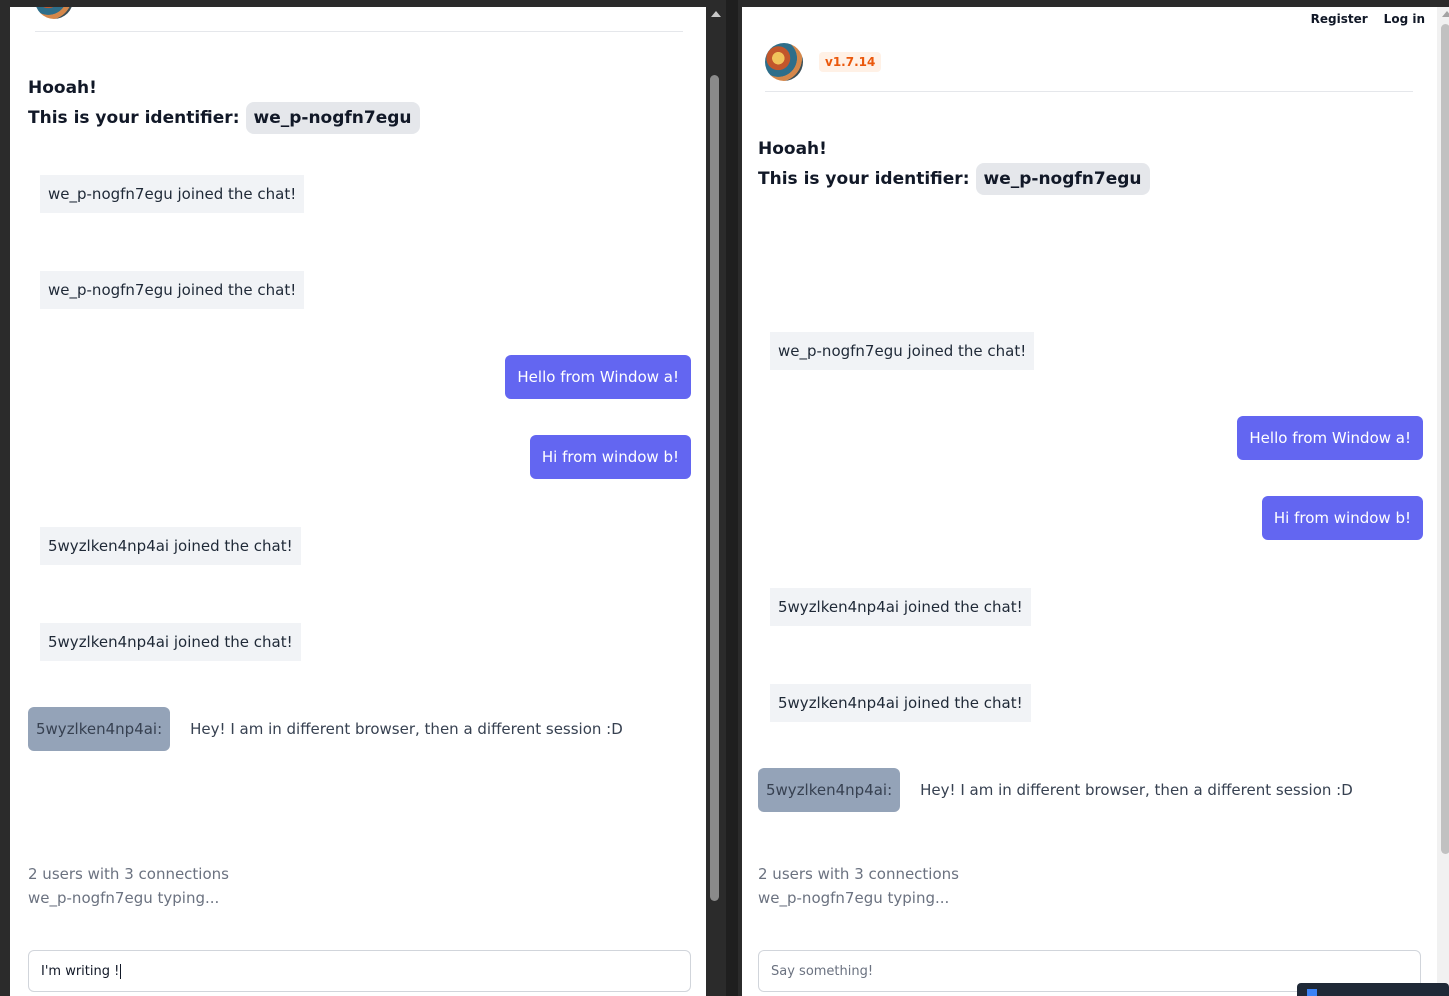  Describe the element at coordinates (822, 971) in the screenshot. I see `message-input-placeholder: Say something!` at that location.